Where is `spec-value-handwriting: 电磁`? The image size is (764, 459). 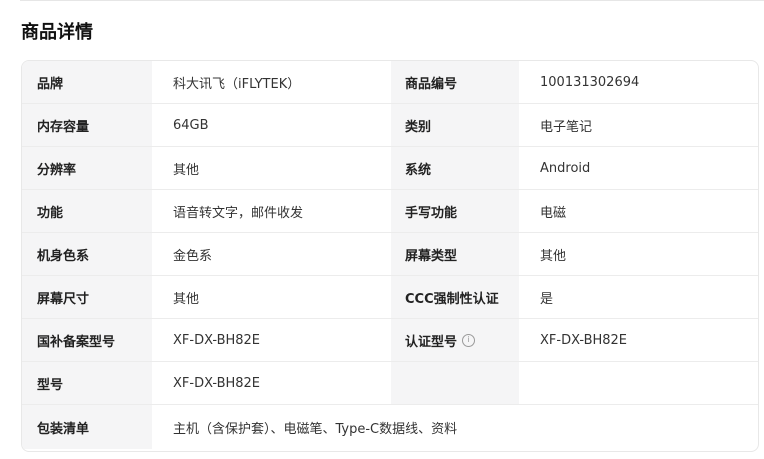
spec-value-handwriting: 电磁 is located at coordinates (553, 213).